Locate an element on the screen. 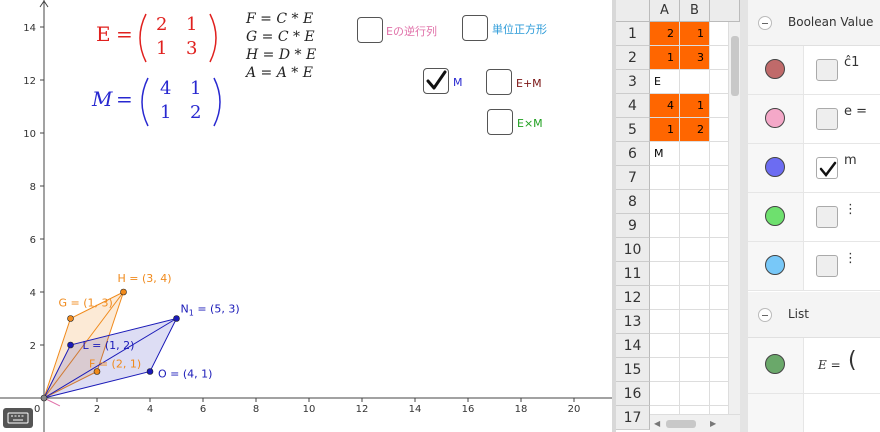 The height and width of the screenshot is (432, 880). x-tick-label: 20 is located at coordinates (574, 409).